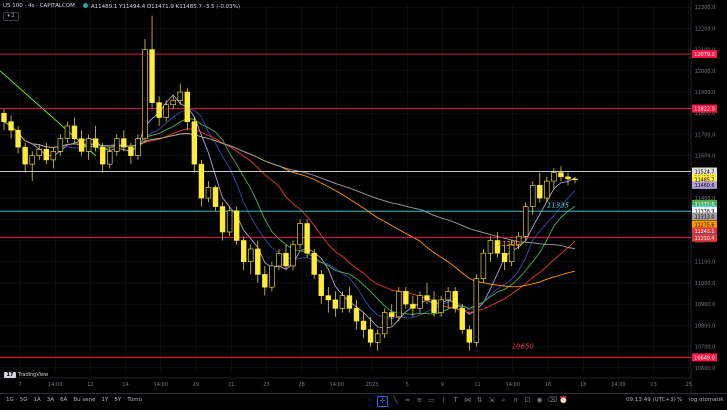 This screenshot has height=410, width=727. What do you see at coordinates (653, 385) in the screenshot?
I see `x-tick-label: 23` at bounding box center [653, 385].